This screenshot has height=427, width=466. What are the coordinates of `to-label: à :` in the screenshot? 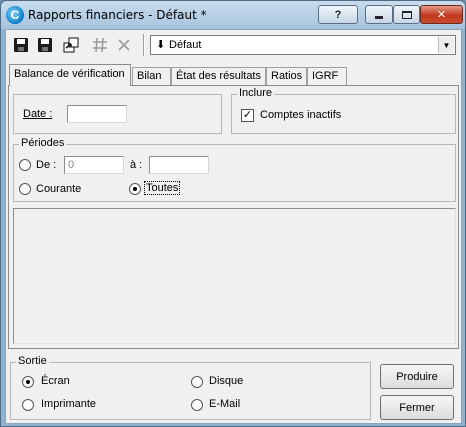 It's located at (136, 165).